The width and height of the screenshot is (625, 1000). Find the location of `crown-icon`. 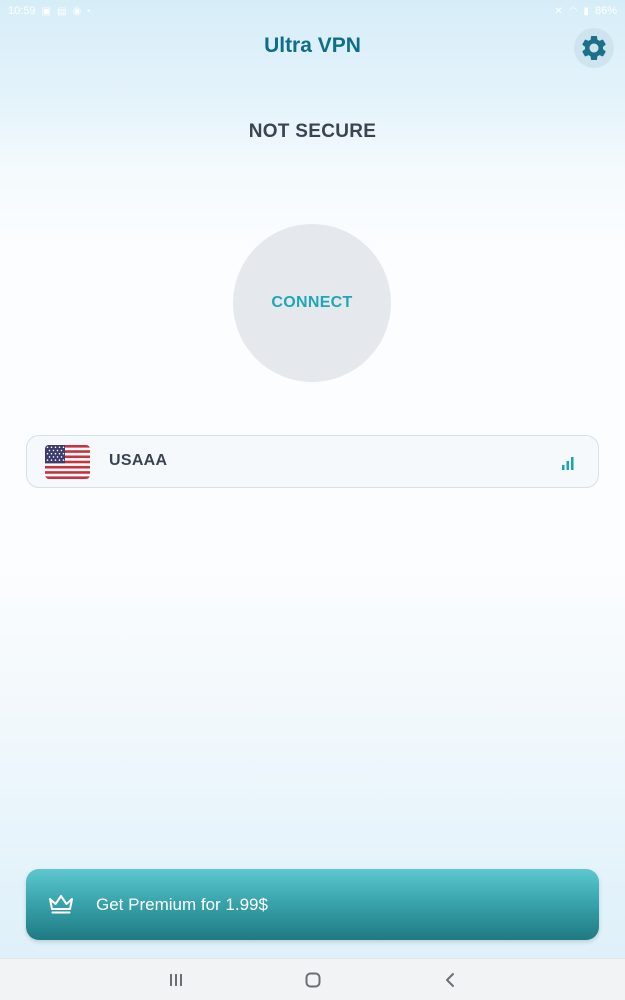

crown-icon is located at coordinates (61, 904).